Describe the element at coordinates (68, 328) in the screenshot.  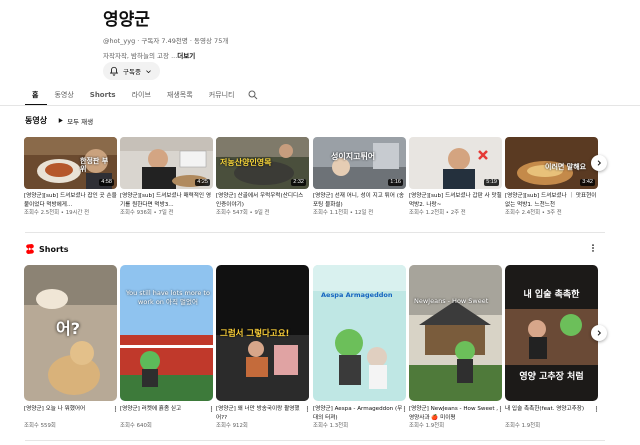
I see `short-overlay-text: 어?` at that location.